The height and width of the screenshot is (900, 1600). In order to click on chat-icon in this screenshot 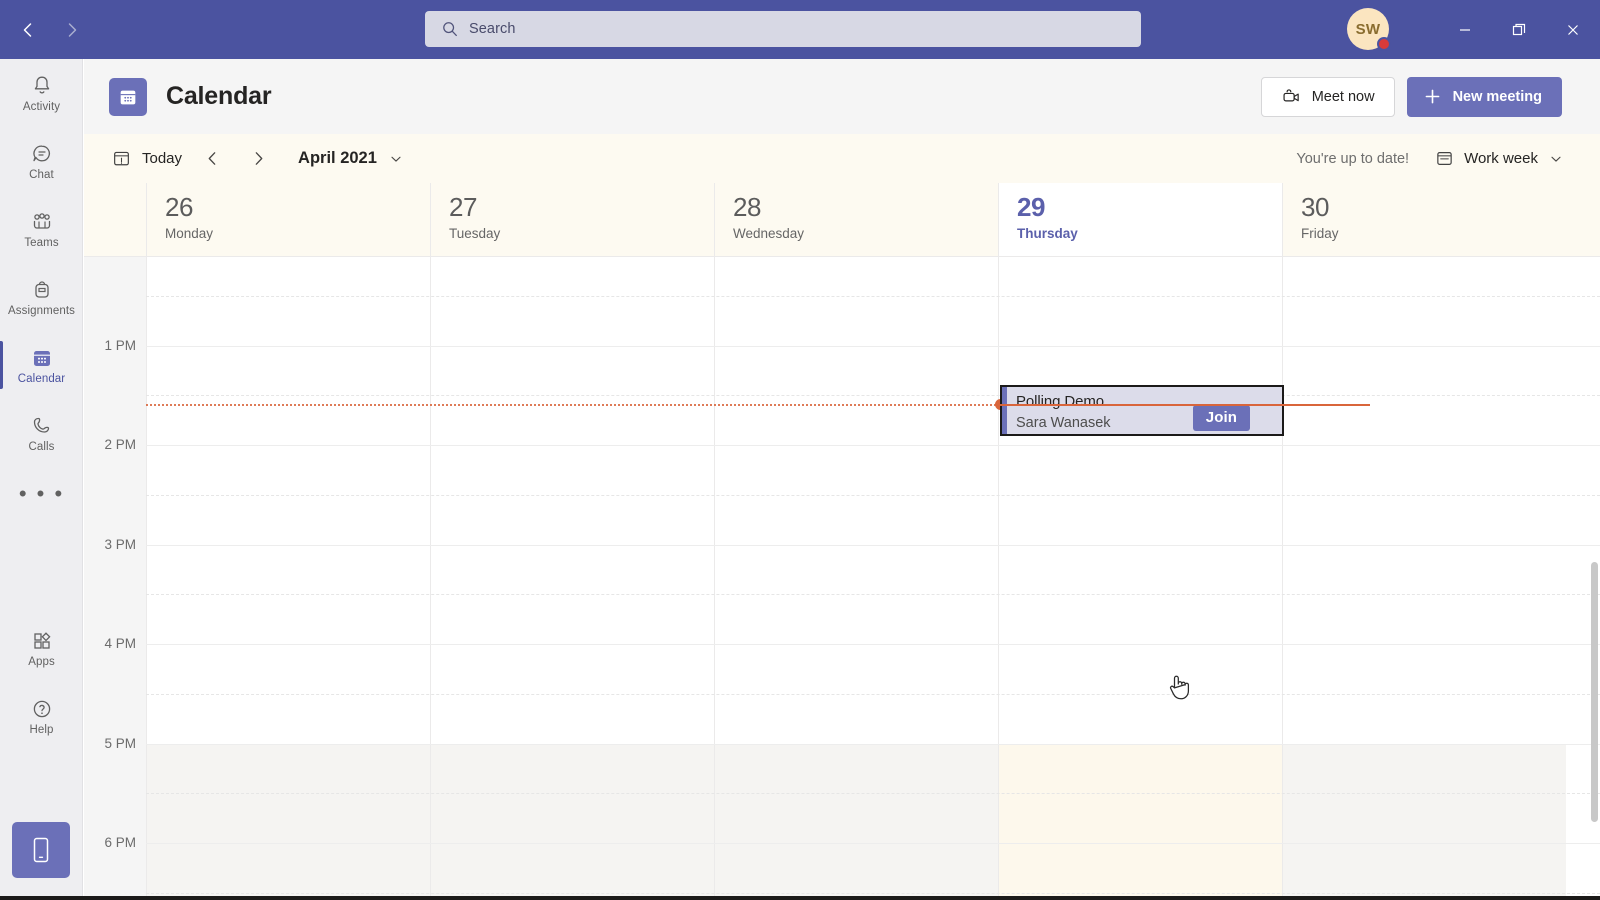, I will do `click(41, 153)`.